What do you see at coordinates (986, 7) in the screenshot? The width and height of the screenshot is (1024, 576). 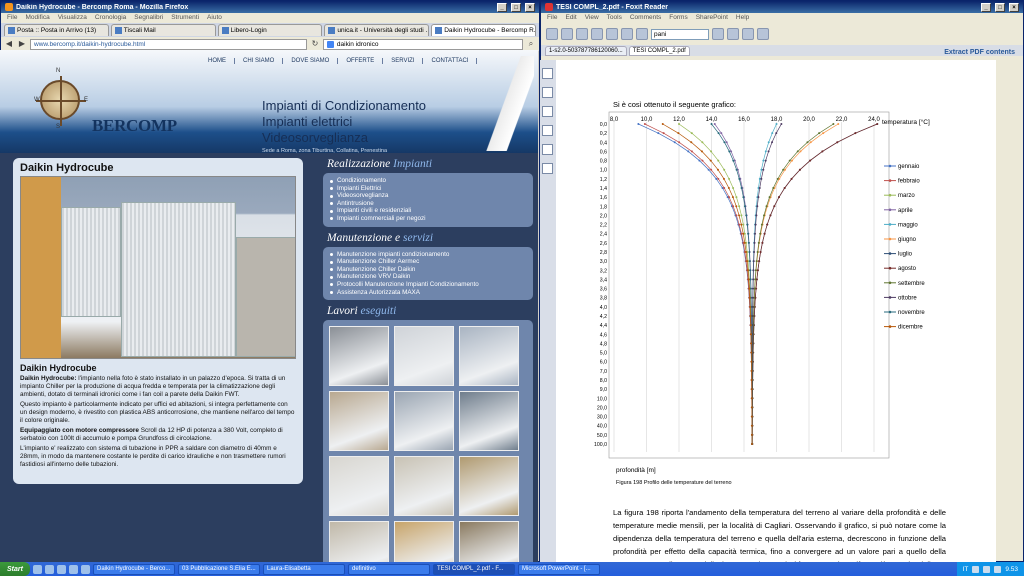 I see `foxit-minimize-button: _` at bounding box center [986, 7].